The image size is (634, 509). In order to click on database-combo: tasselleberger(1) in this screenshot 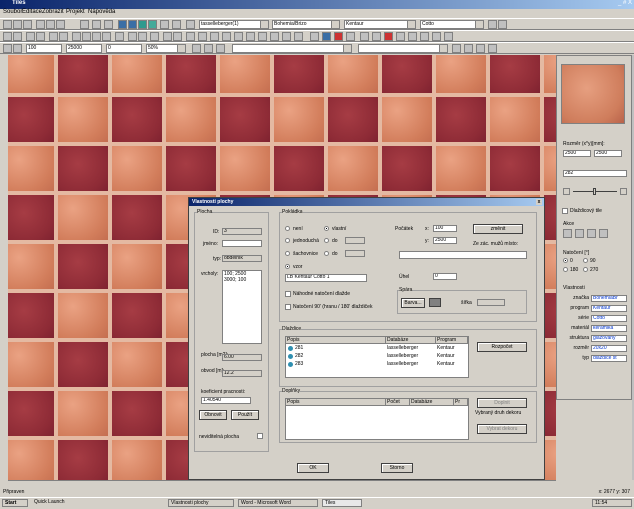, I will do `click(234, 24)`.